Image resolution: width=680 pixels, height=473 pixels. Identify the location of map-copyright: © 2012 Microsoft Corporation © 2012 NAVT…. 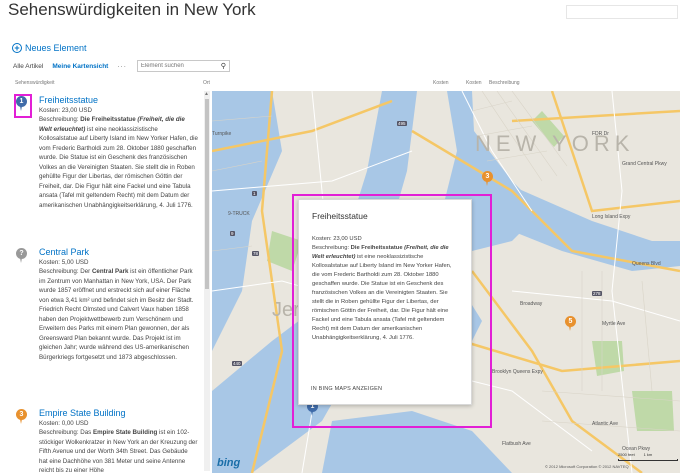
(587, 466).